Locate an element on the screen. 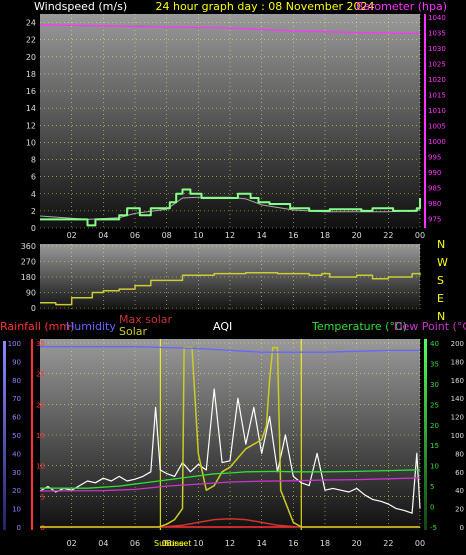  humidity-scale-bar is located at coordinates (4, 435).